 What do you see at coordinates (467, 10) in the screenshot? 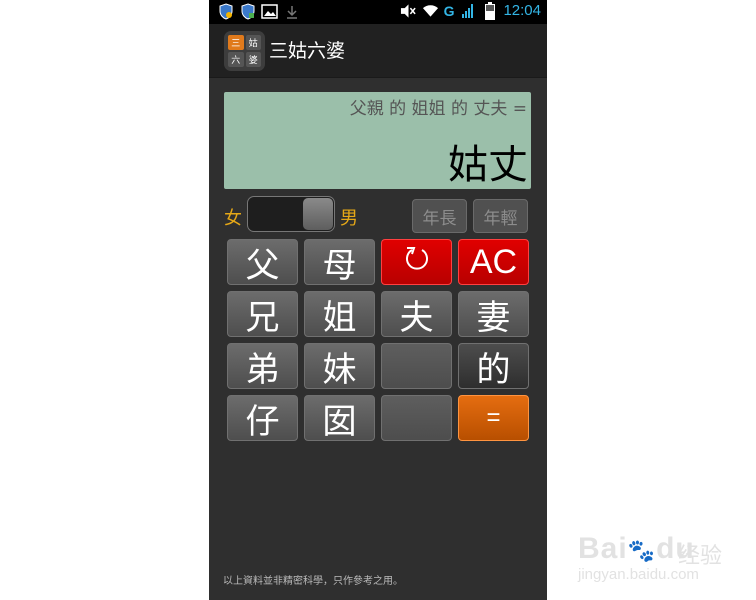
I see `signal-icon` at bounding box center [467, 10].